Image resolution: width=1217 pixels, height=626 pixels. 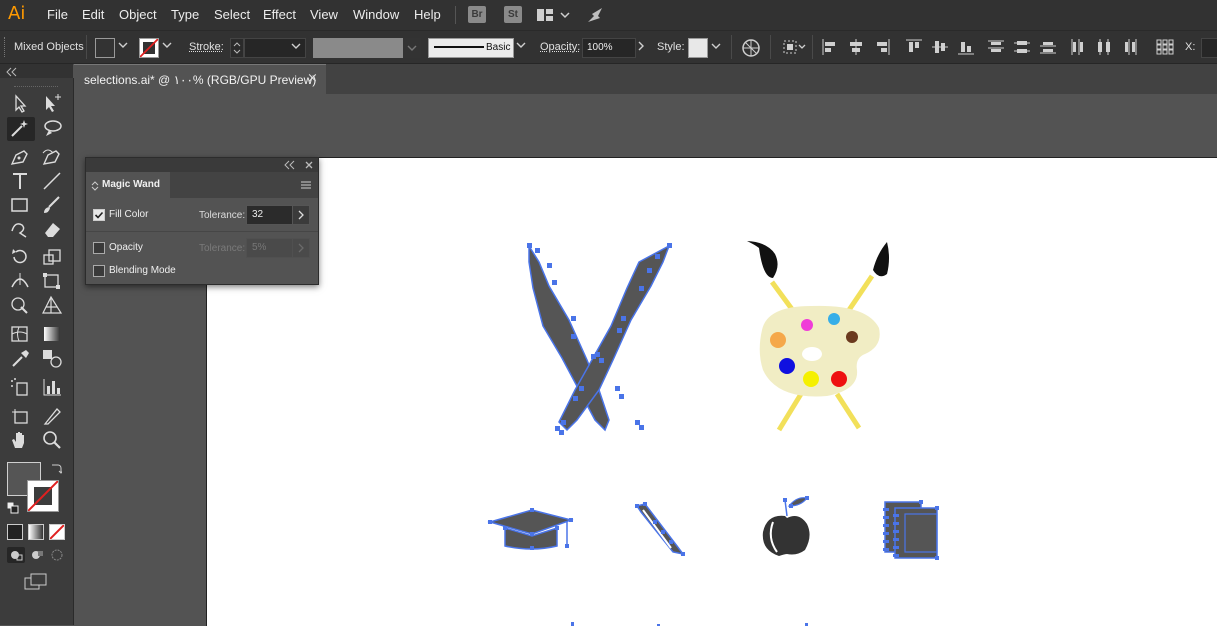 I want to click on close-tab-icon: ×, so click(x=312, y=78).